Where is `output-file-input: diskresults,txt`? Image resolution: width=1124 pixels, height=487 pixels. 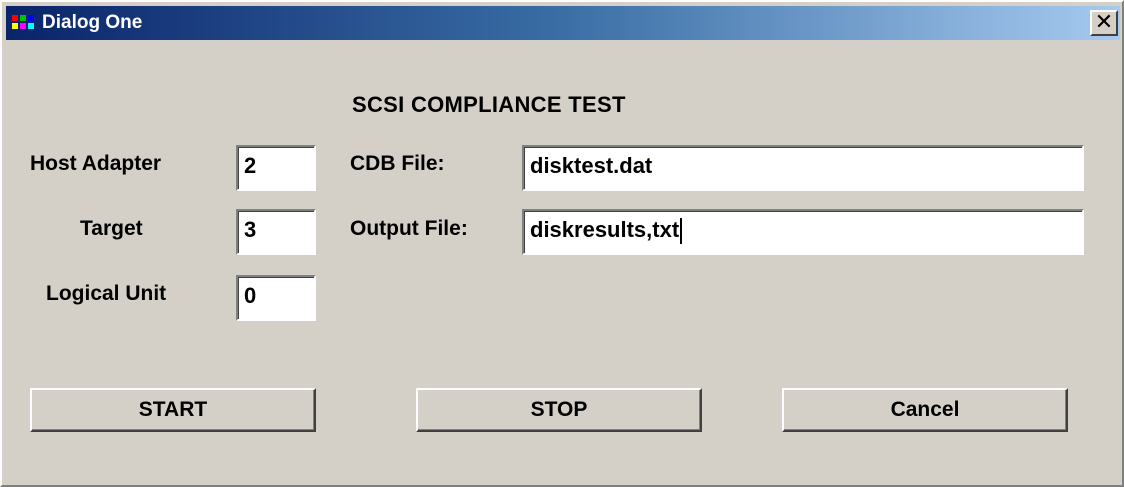 output-file-input: diskresults,txt is located at coordinates (803, 232).